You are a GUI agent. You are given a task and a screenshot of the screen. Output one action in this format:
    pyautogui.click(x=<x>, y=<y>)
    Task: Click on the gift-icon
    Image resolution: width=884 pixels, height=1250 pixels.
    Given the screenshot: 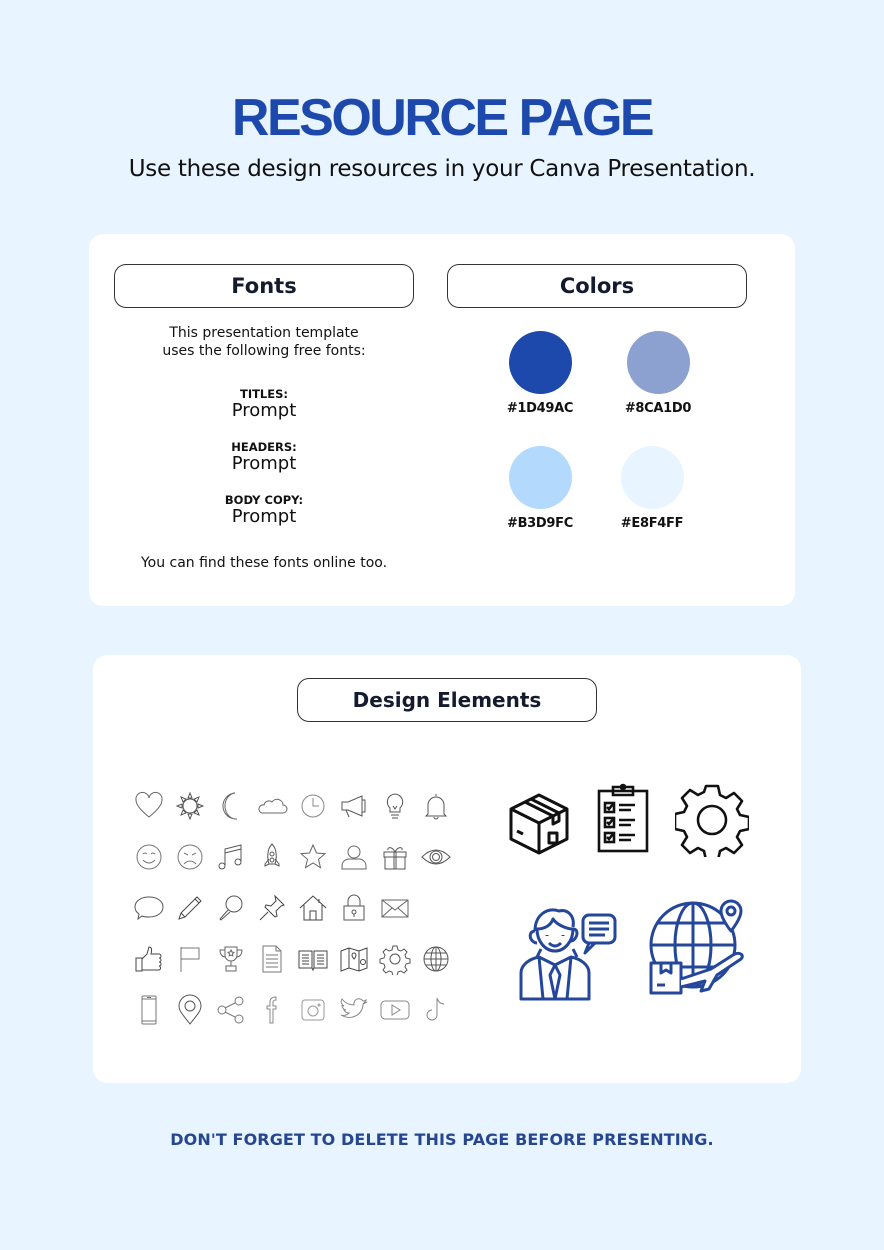 What is the action you would take?
    pyautogui.click(x=399, y=857)
    